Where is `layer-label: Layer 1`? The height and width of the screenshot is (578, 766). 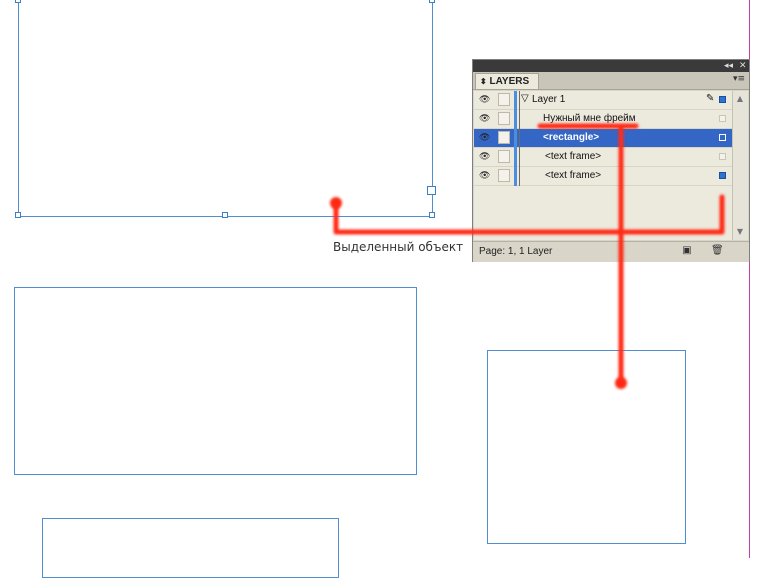
layer-label: Layer 1 is located at coordinates (549, 99).